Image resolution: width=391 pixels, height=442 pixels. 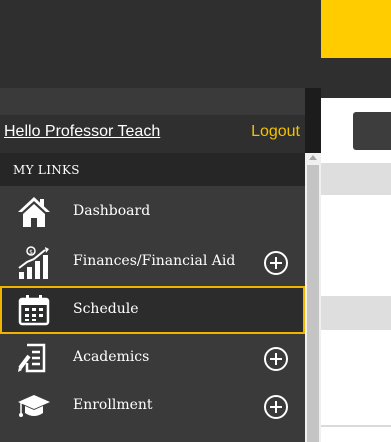 I want to click on sidebar-item-academics: Academics, so click(x=152, y=358).